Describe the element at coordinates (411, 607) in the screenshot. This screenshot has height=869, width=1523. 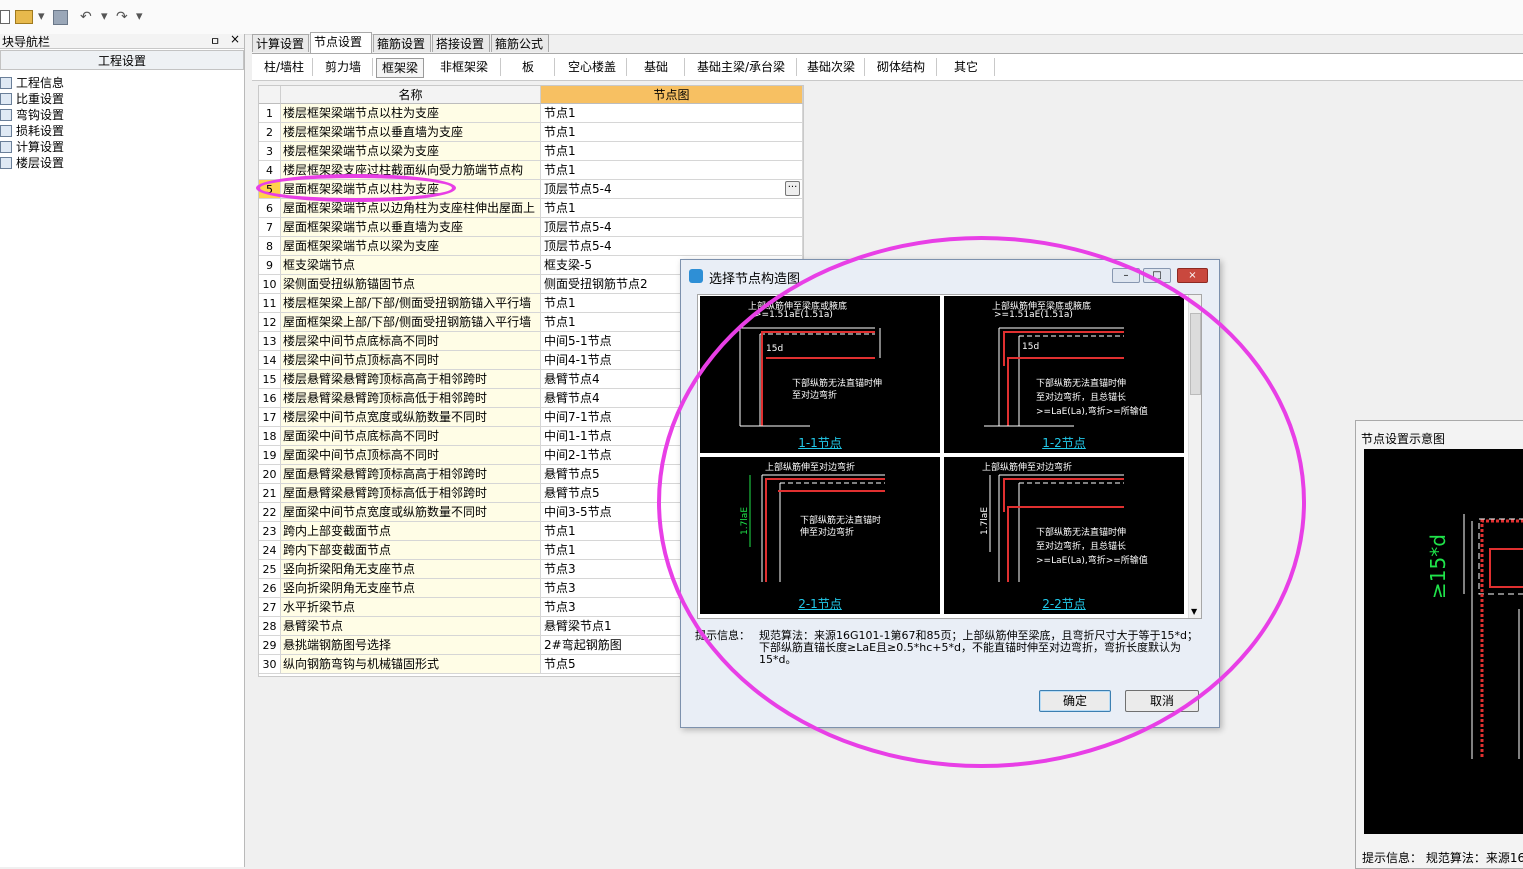
I see `row-name-cell: 水平折梁节点` at that location.